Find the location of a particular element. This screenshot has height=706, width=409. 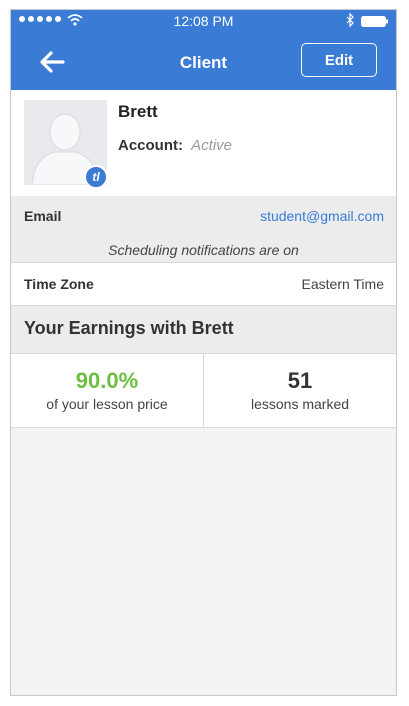

stat-lesson-price: 90.0% of your lesson price is located at coordinates (107, 390).